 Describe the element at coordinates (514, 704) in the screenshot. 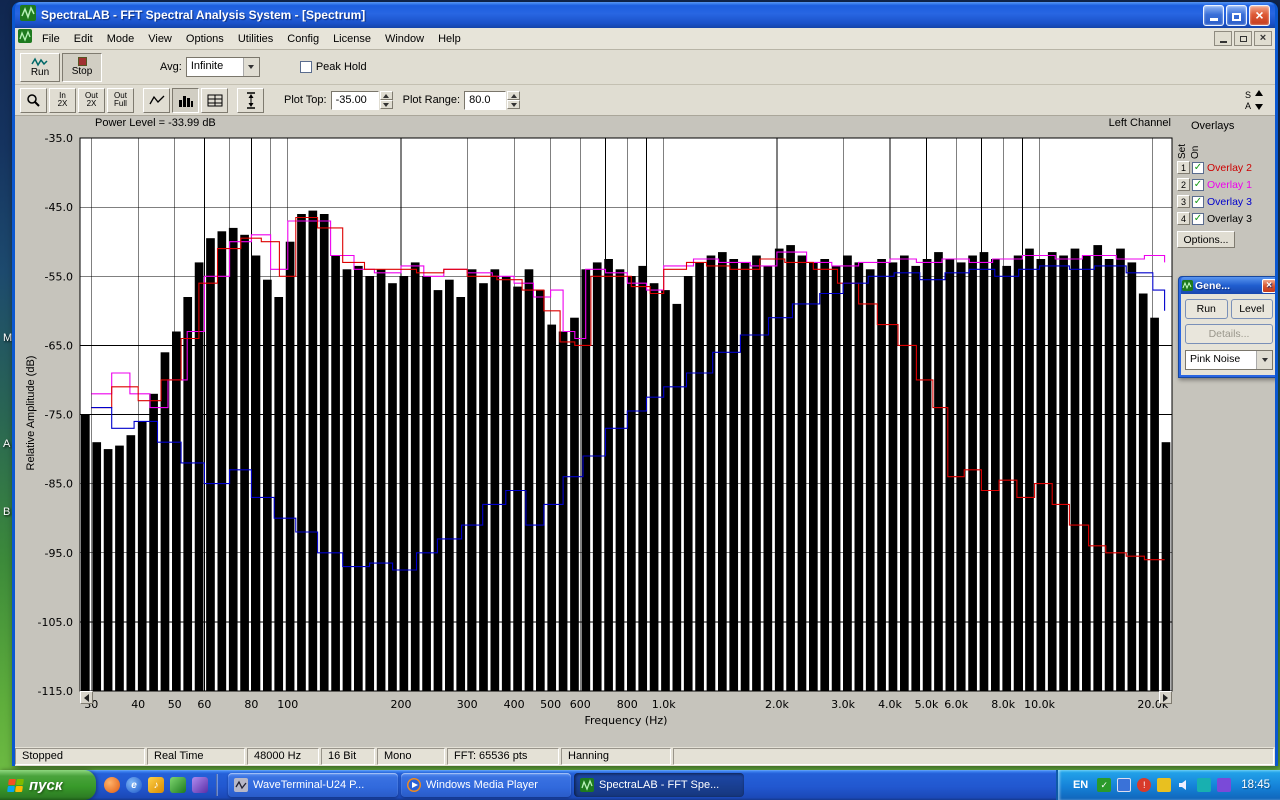

I see `svg-text: 400` at that location.